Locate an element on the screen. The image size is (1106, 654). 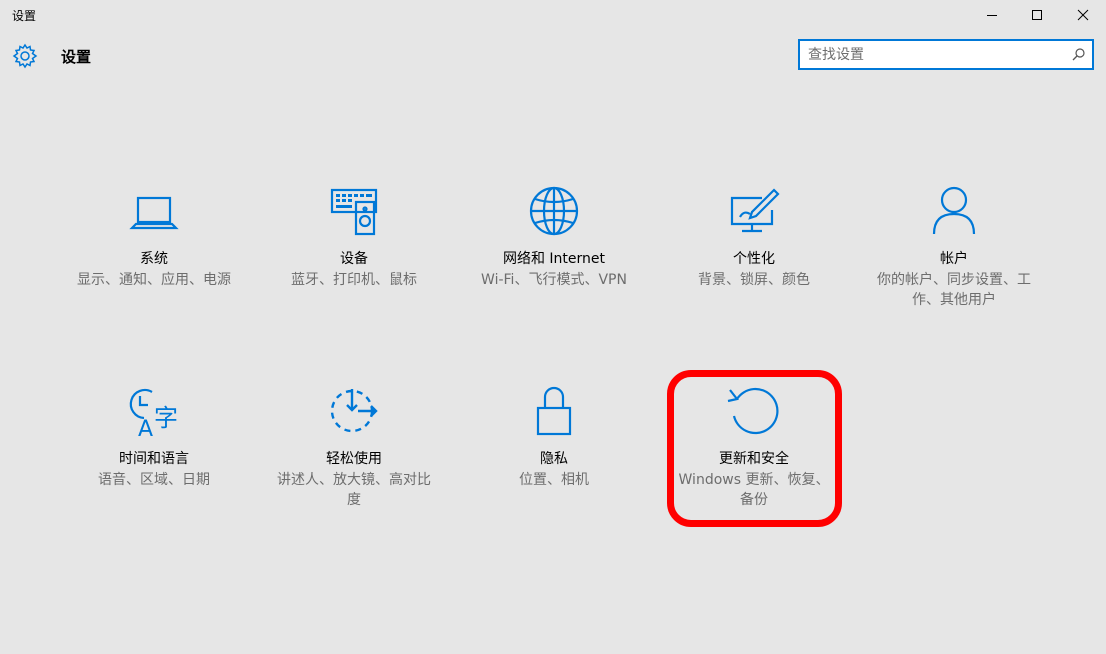
minimize-icon is located at coordinates (992, 15).